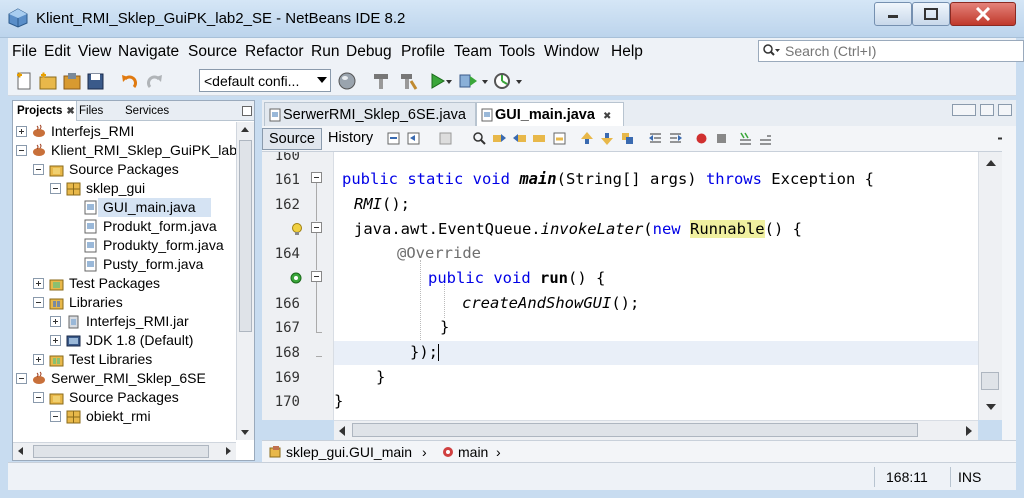 This screenshot has width=1024, height=498. What do you see at coordinates (347, 81) in the screenshot?
I see `globe-icon` at bounding box center [347, 81].